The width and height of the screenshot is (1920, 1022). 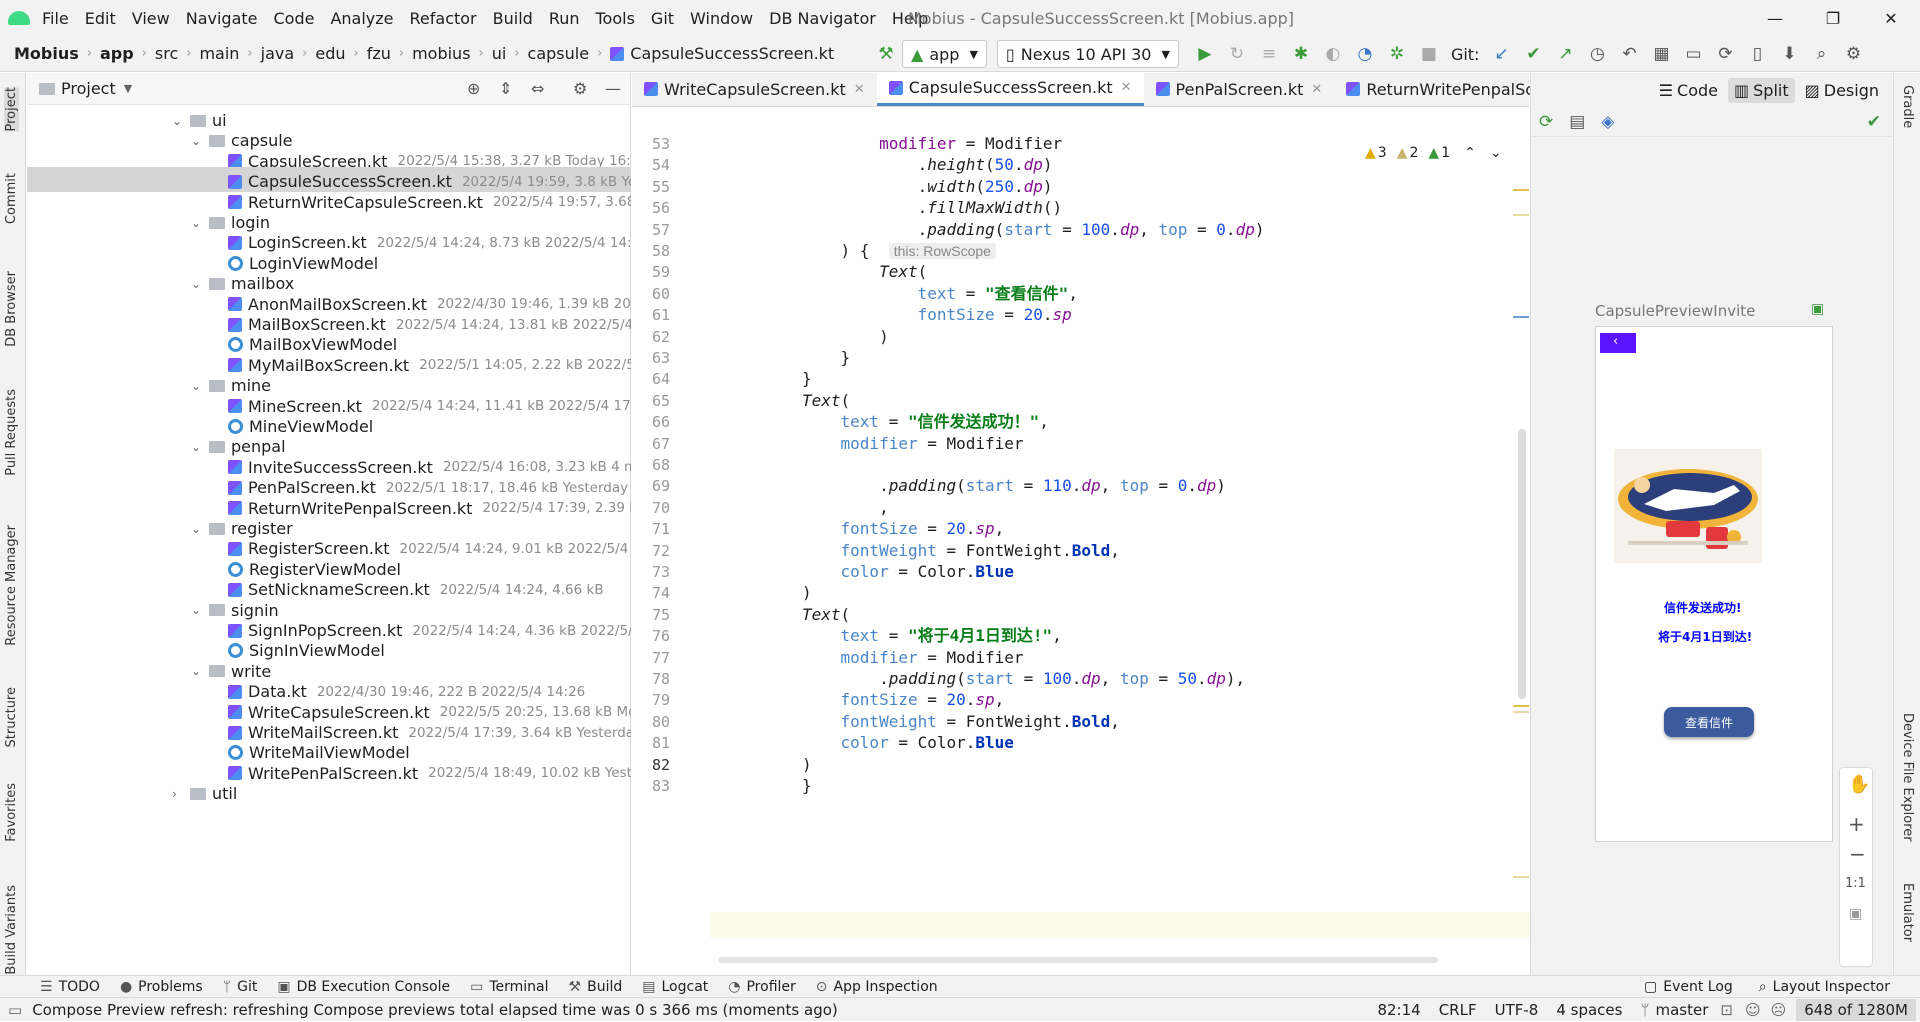 What do you see at coordinates (651, 444) in the screenshot?
I see `line-number: 67` at bounding box center [651, 444].